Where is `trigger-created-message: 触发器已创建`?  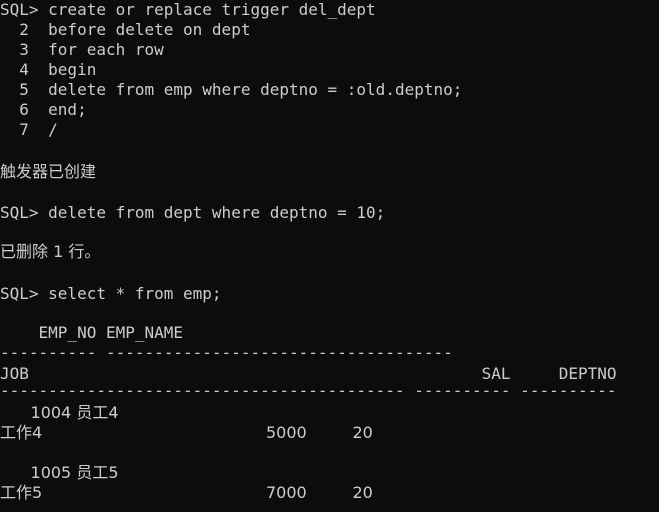
trigger-created-message: 触发器已创建 is located at coordinates (48, 171).